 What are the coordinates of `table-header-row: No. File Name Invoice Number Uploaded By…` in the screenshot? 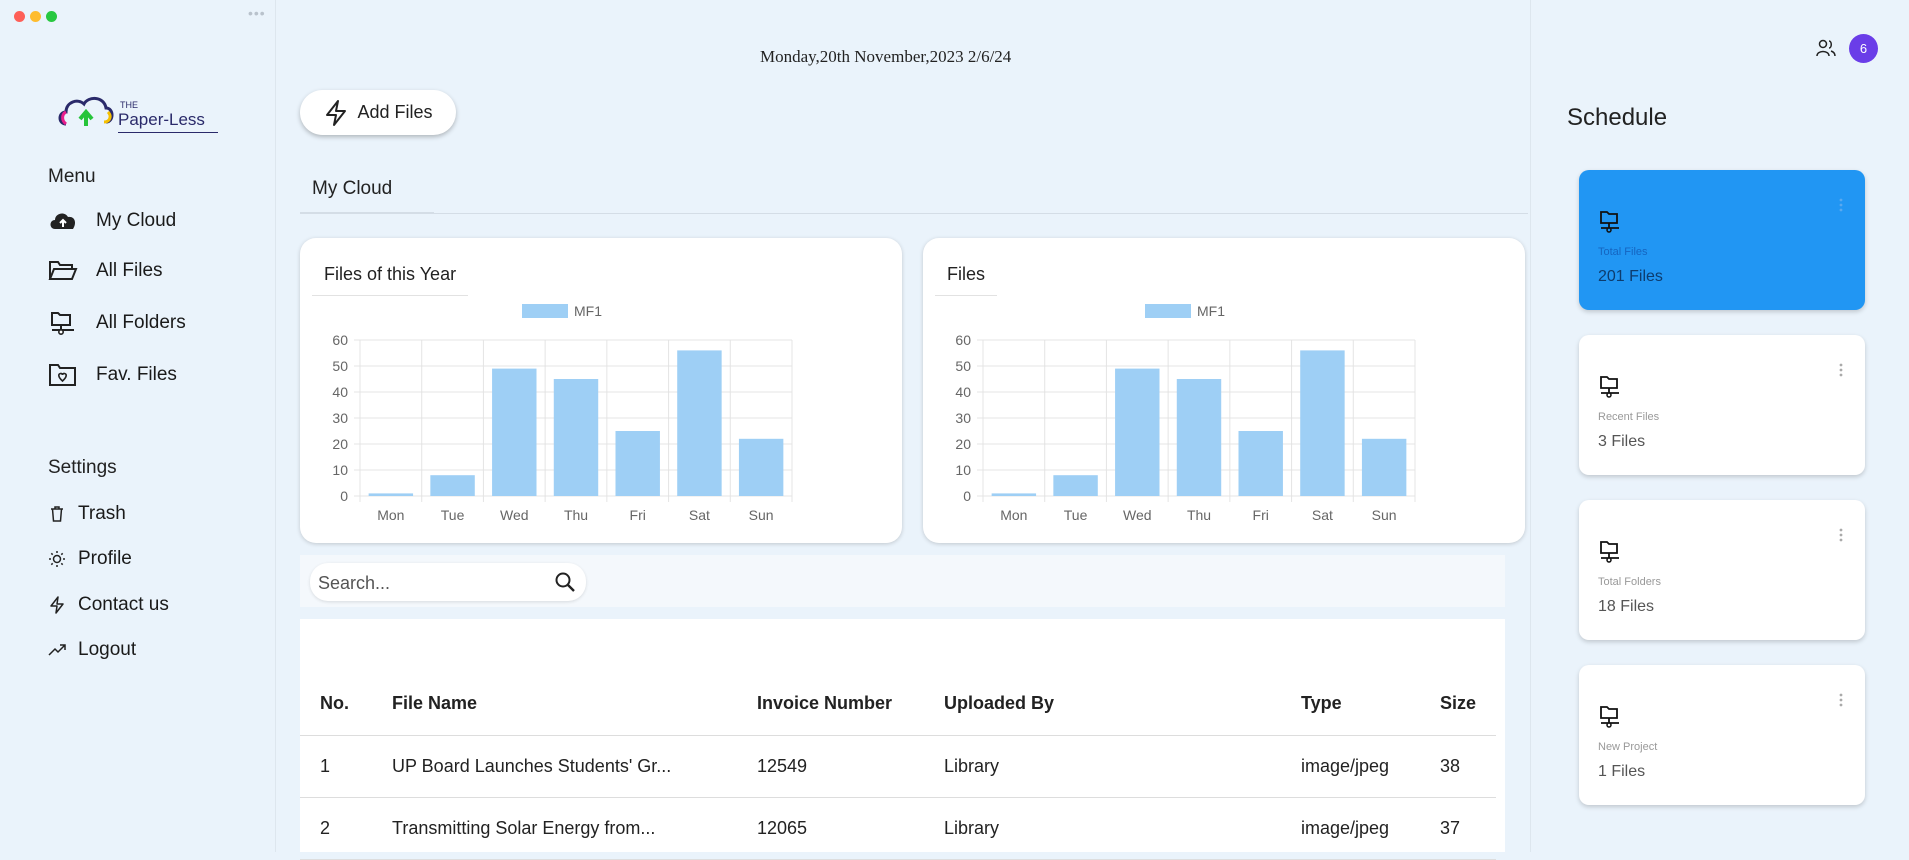 It's located at (898, 703).